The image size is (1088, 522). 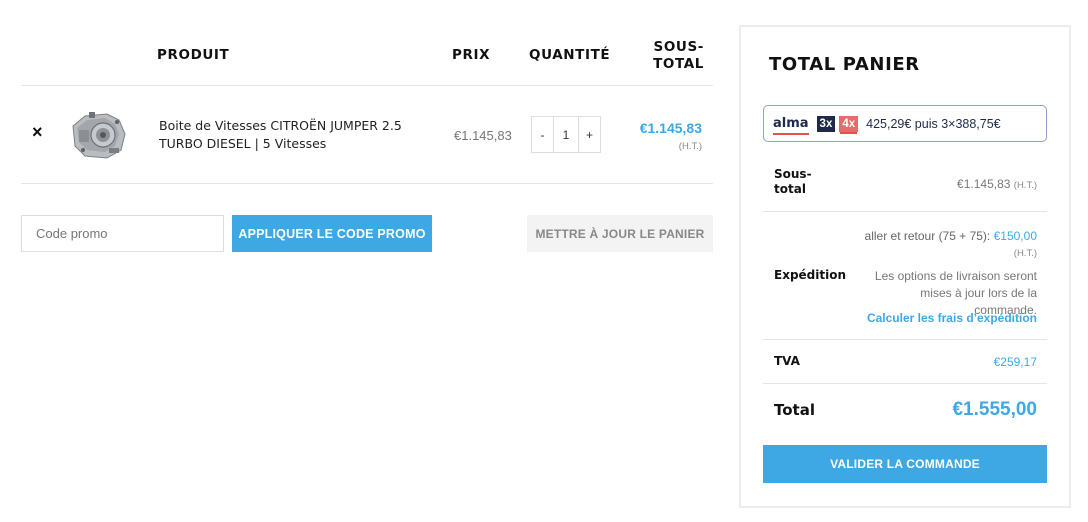 I want to click on tva-value: €259,17, so click(x=1015, y=362).